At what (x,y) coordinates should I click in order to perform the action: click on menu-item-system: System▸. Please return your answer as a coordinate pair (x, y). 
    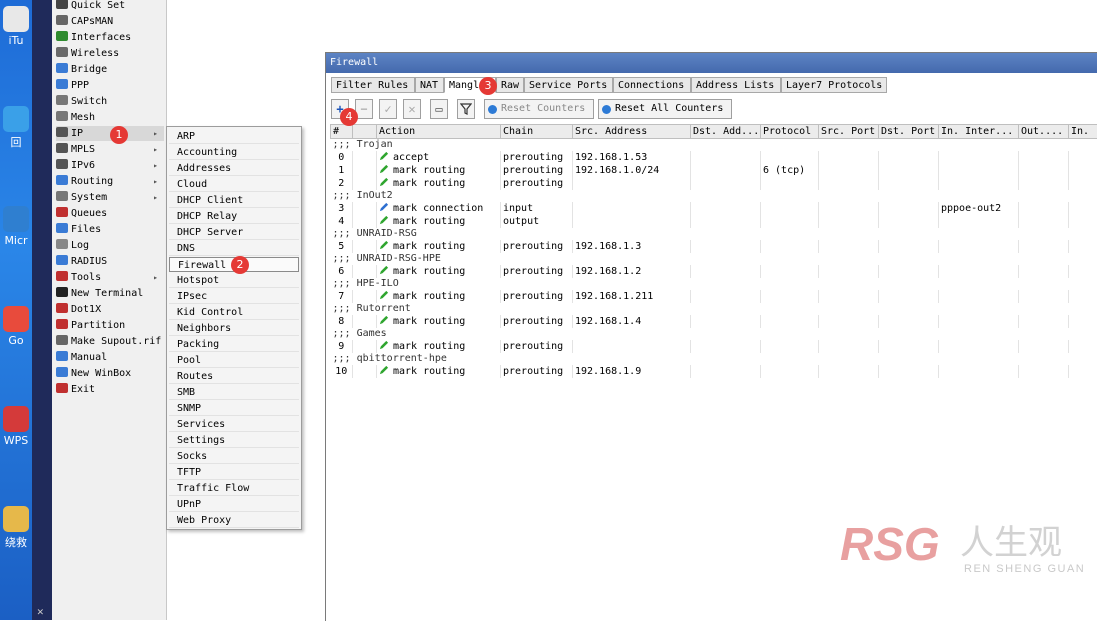
    Looking at the image, I should click on (110, 197).